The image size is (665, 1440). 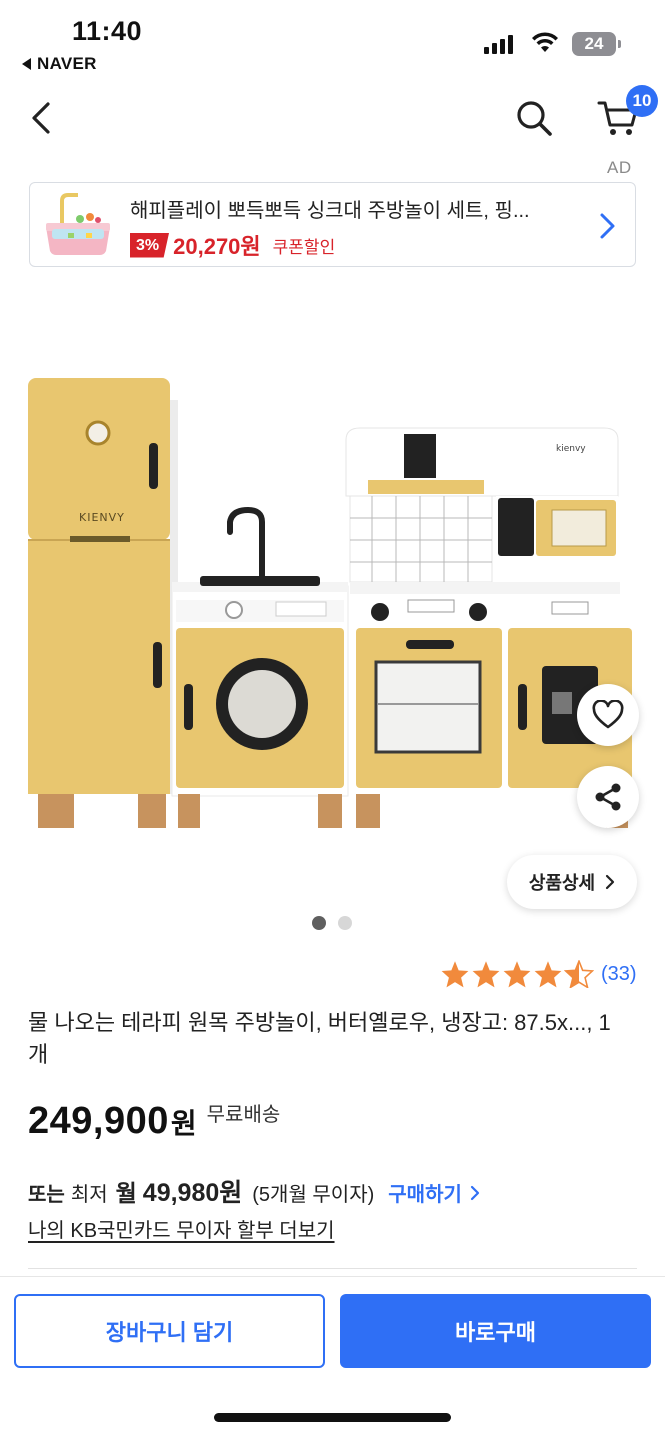 I want to click on heart-icon, so click(x=608, y=714).